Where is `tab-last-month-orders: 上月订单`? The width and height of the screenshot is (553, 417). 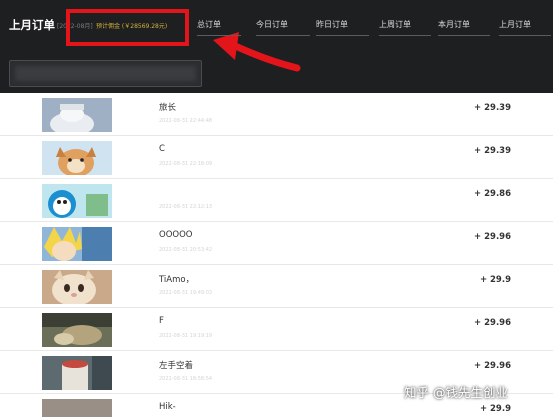 tab-last-month-orders: 上月订单 is located at coordinates (526, 27).